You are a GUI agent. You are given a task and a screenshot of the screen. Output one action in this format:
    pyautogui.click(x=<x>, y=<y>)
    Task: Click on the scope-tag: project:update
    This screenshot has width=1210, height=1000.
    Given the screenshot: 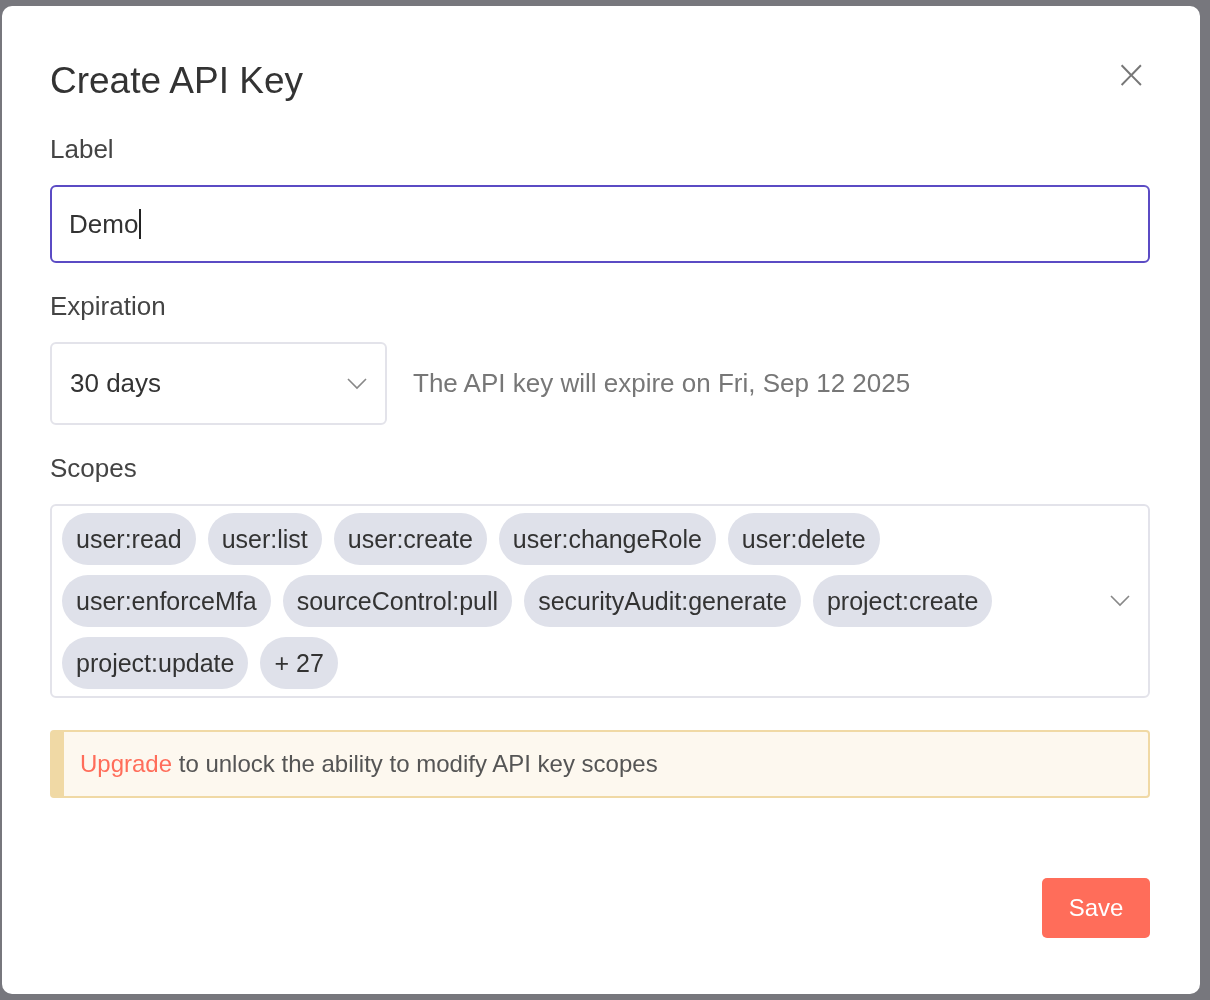 What is the action you would take?
    pyautogui.click(x=155, y=663)
    